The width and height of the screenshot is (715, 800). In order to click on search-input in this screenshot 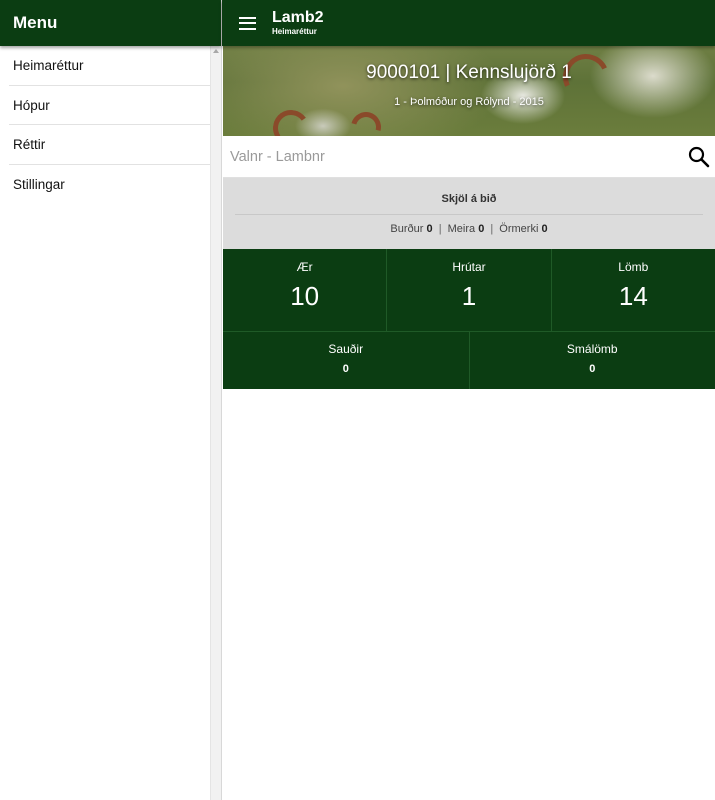, I will do `click(453, 156)`.